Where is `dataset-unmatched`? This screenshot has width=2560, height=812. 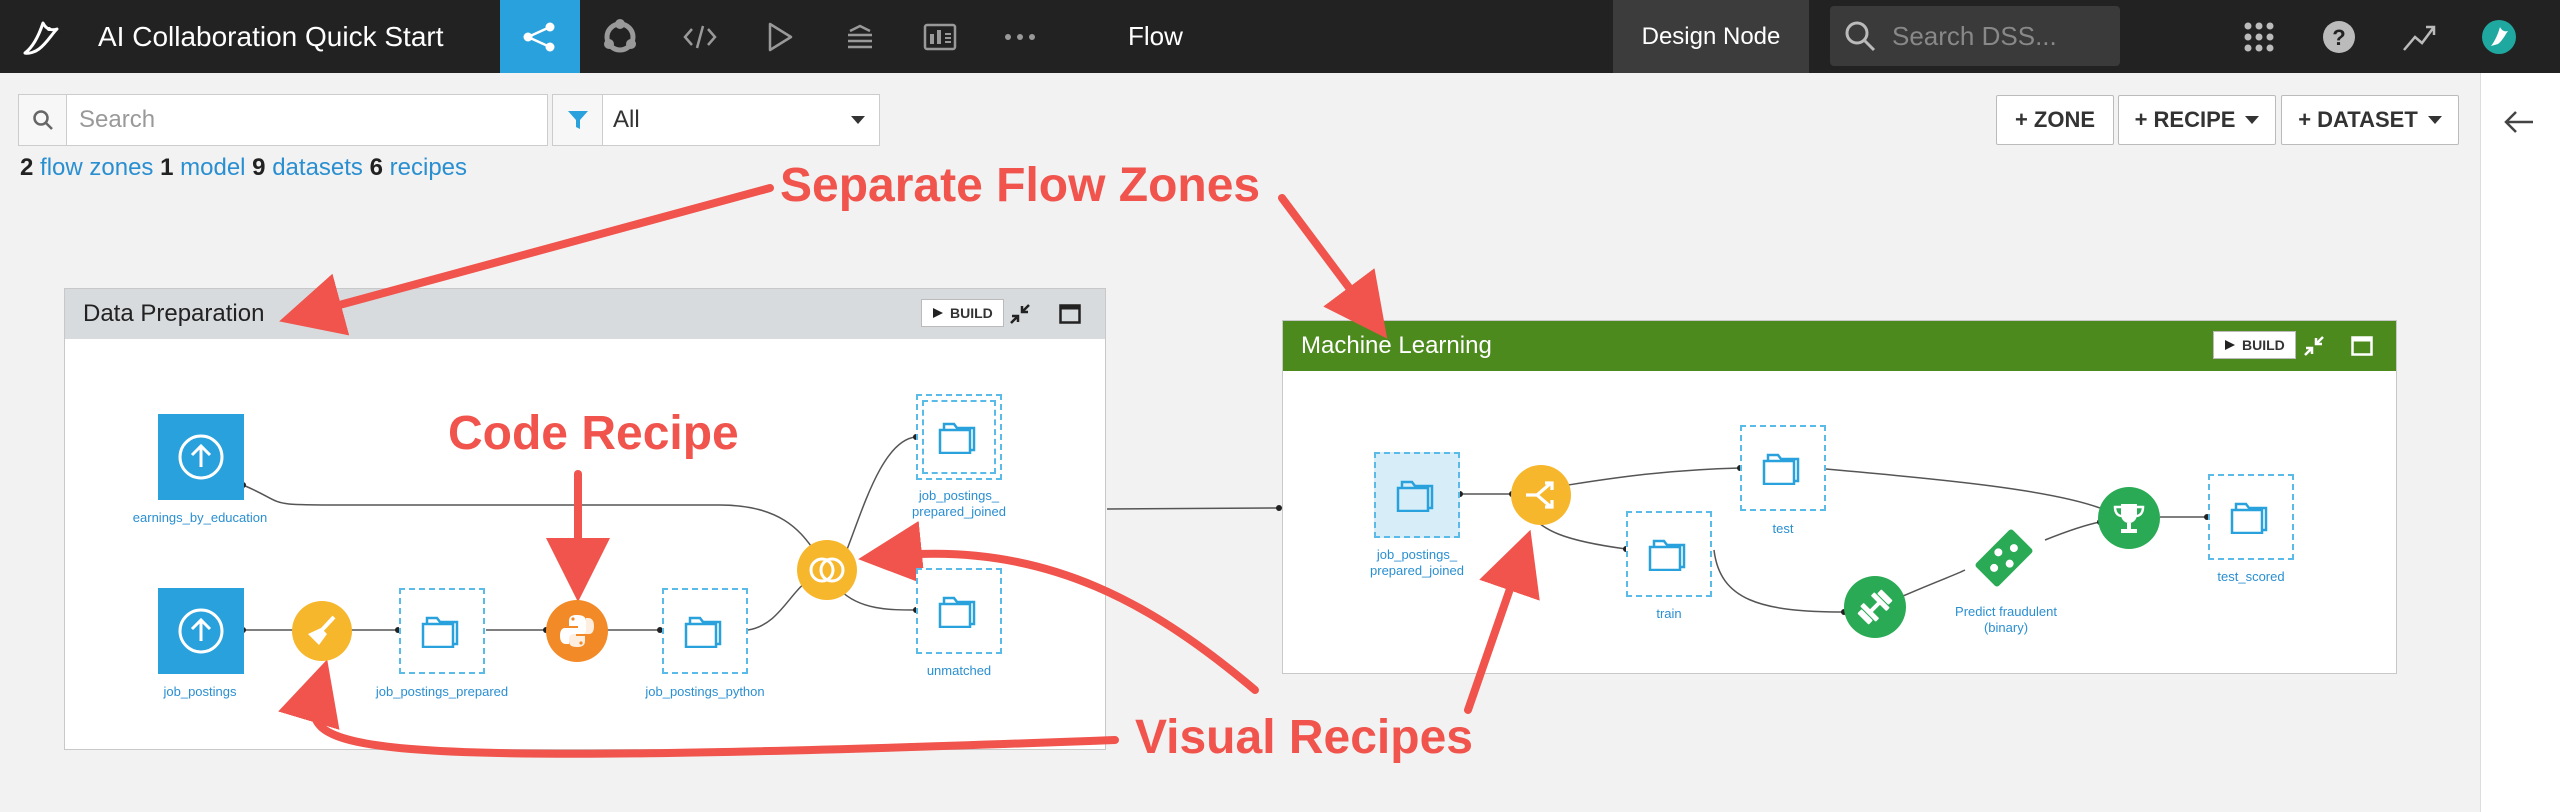 dataset-unmatched is located at coordinates (959, 611).